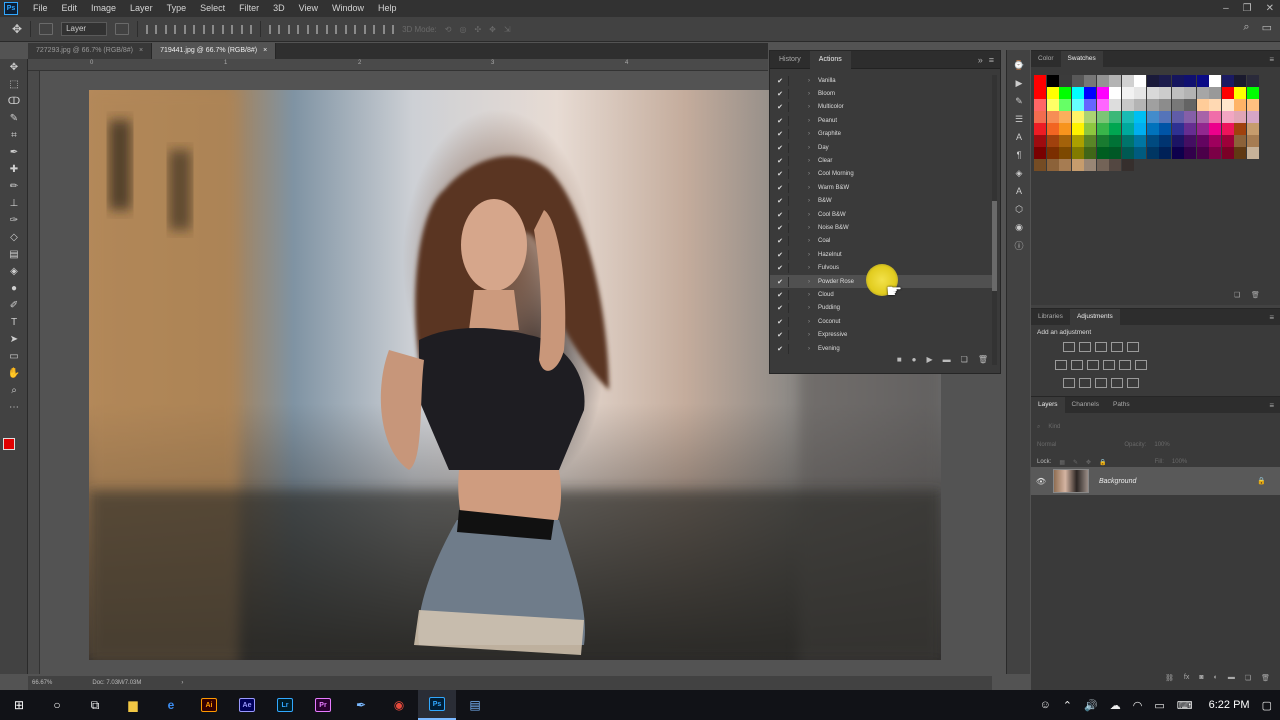 The width and height of the screenshot is (1280, 720). I want to click on rectangle-tool-icon: ▭, so click(14, 356).